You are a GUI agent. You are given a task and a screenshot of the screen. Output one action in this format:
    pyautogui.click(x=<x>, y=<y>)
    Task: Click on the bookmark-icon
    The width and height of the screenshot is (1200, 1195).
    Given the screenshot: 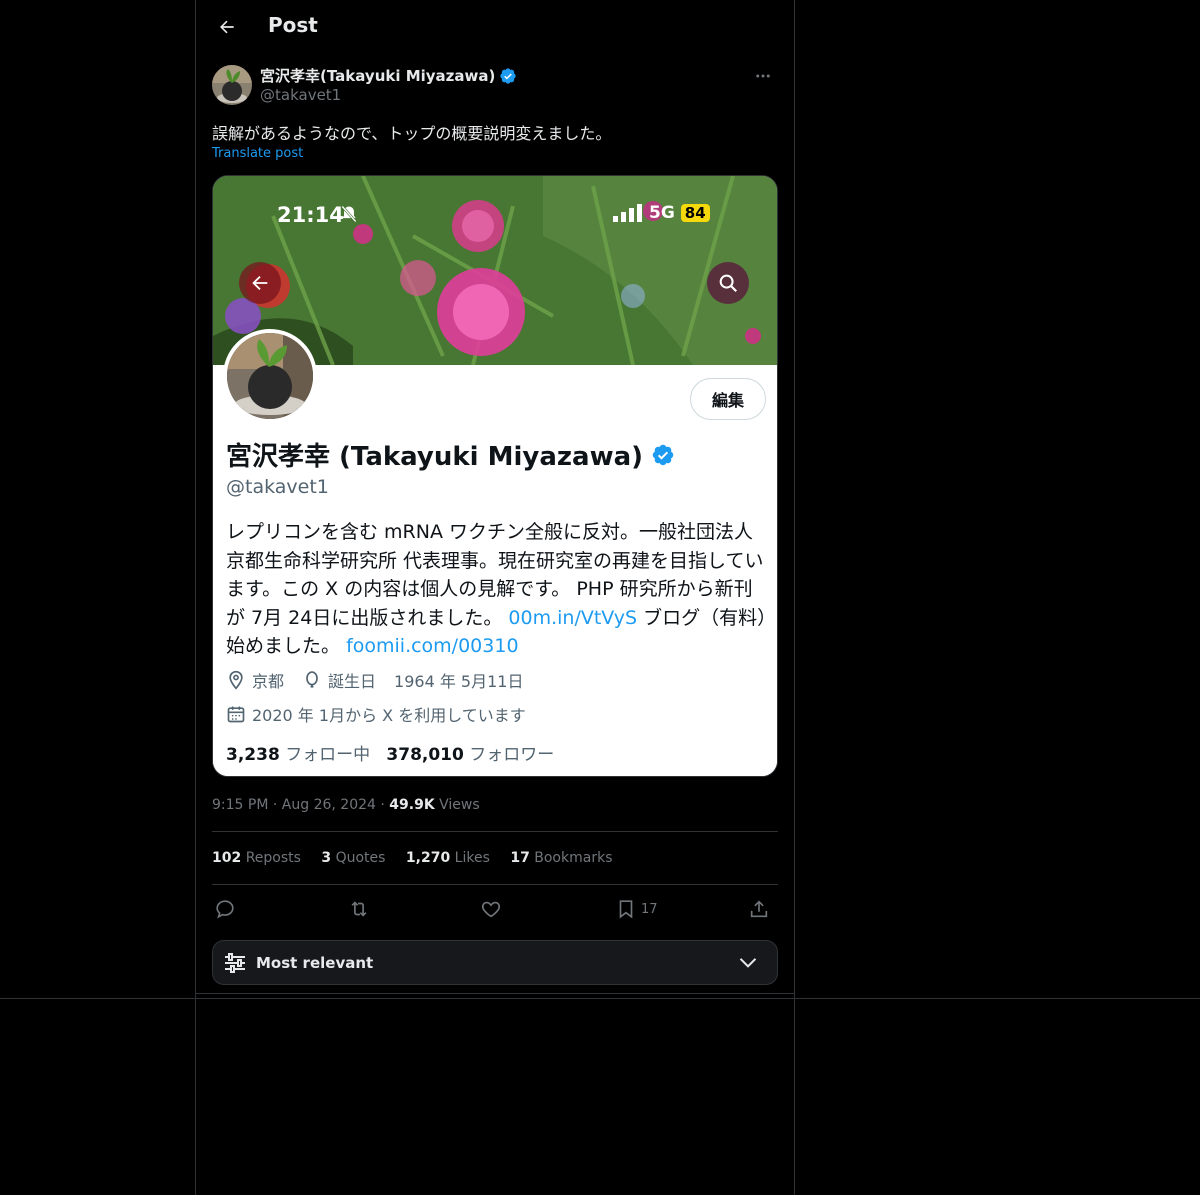 What is the action you would take?
    pyautogui.click(x=626, y=909)
    